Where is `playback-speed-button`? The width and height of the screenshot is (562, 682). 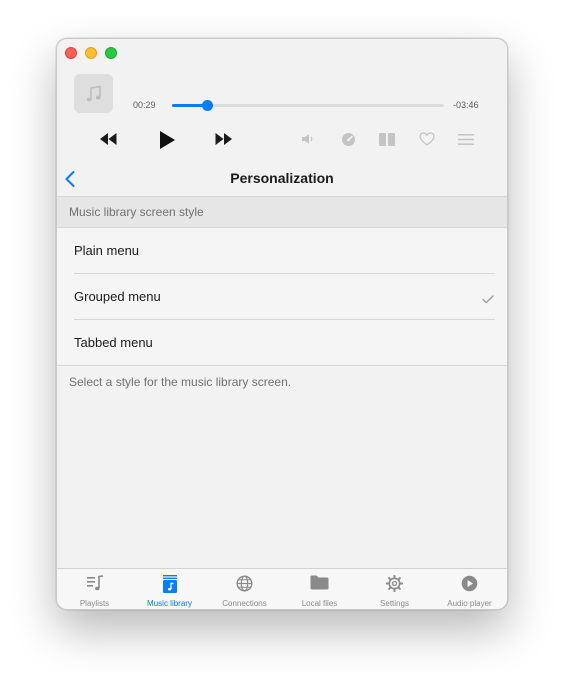 playback-speed-button is located at coordinates (348, 139).